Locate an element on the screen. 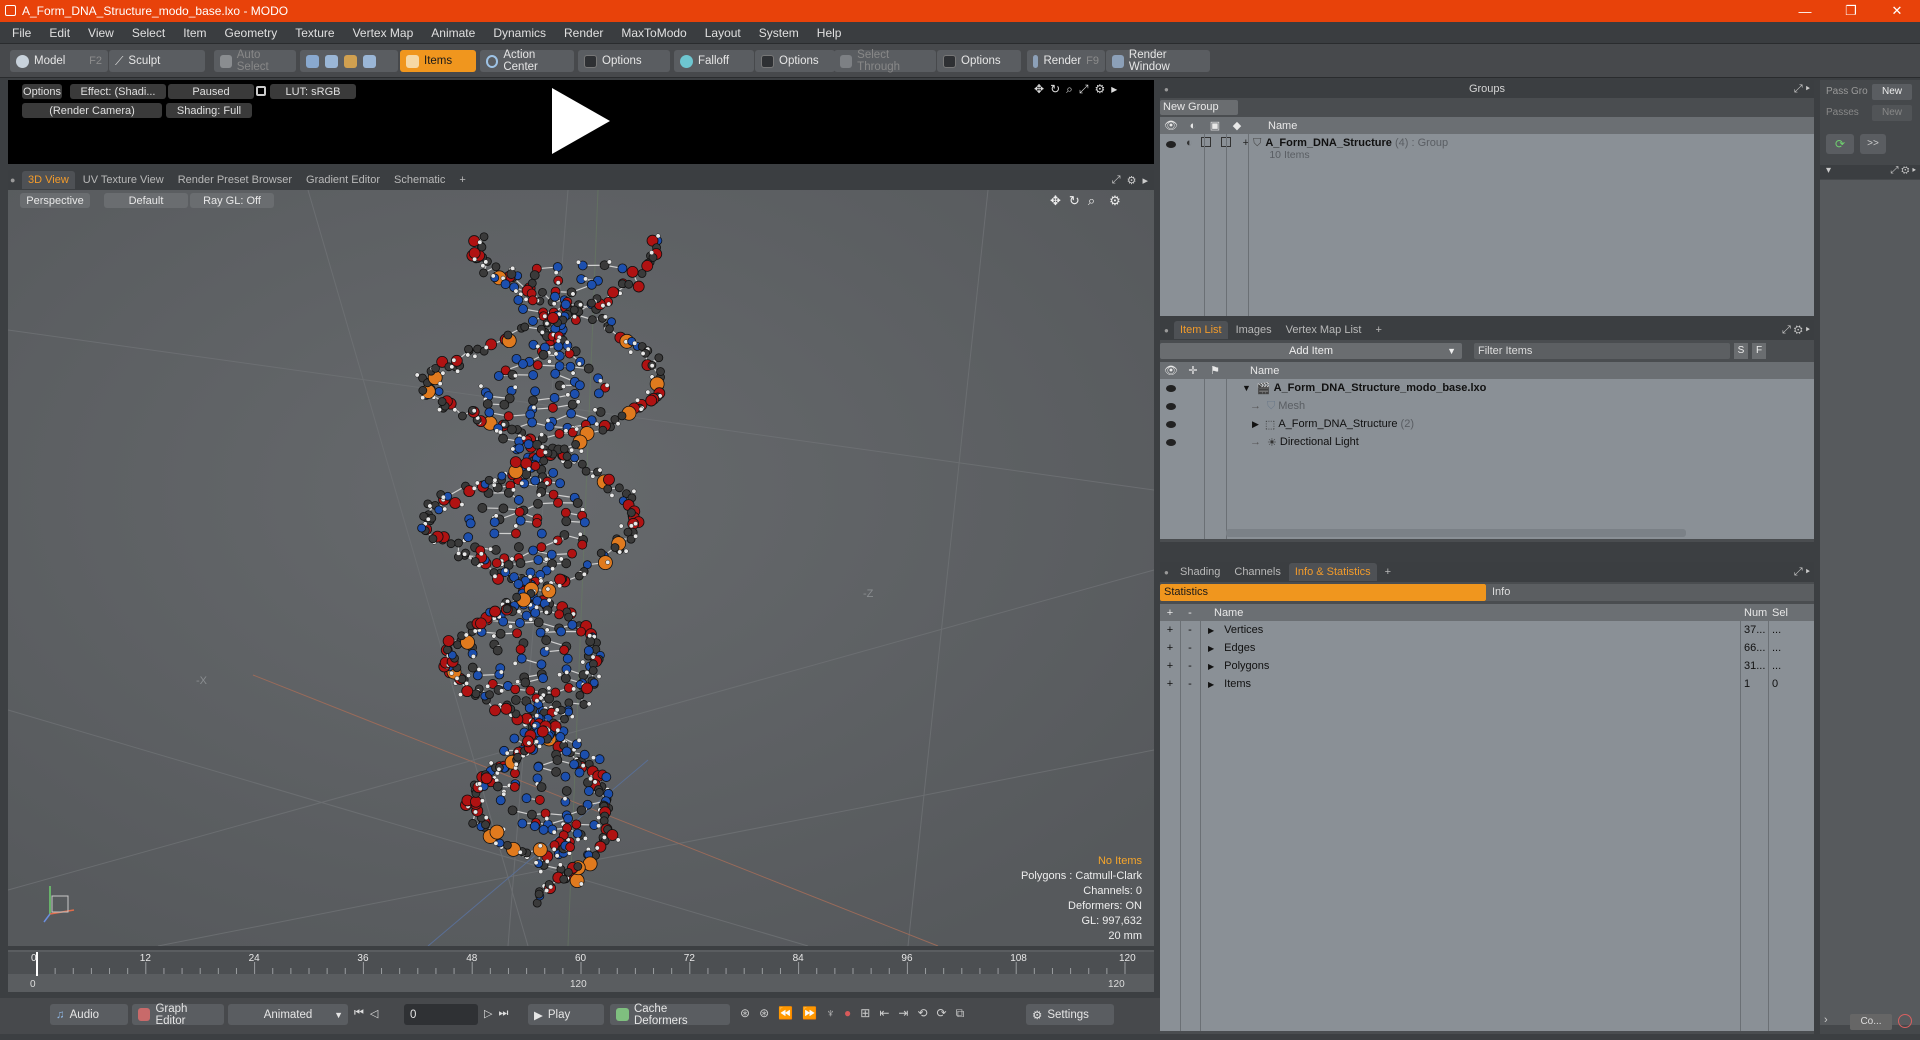  tab-vertex-map-list: Vertex Map List is located at coordinates (1324, 330).